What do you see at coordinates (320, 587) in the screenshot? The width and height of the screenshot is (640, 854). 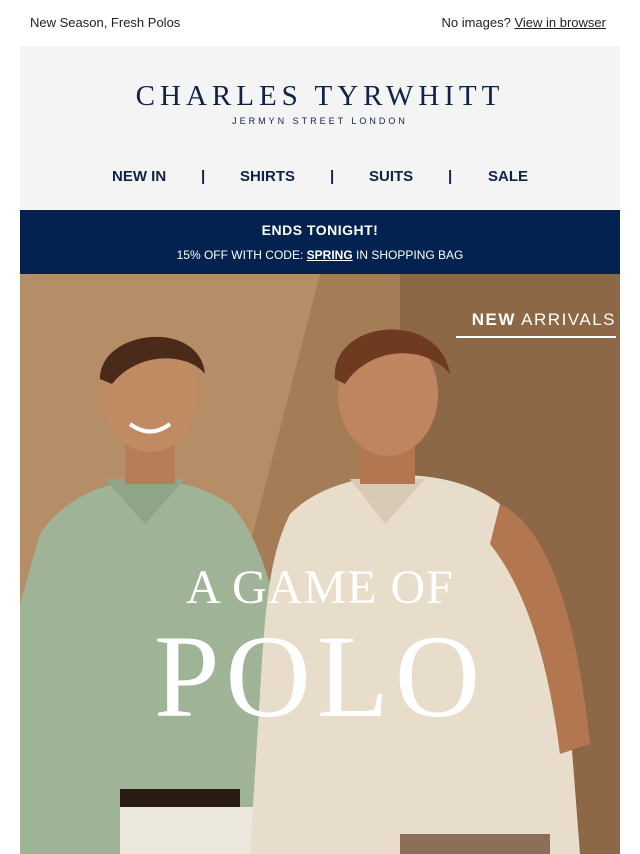 I see `hero-headline: A GAME OF` at bounding box center [320, 587].